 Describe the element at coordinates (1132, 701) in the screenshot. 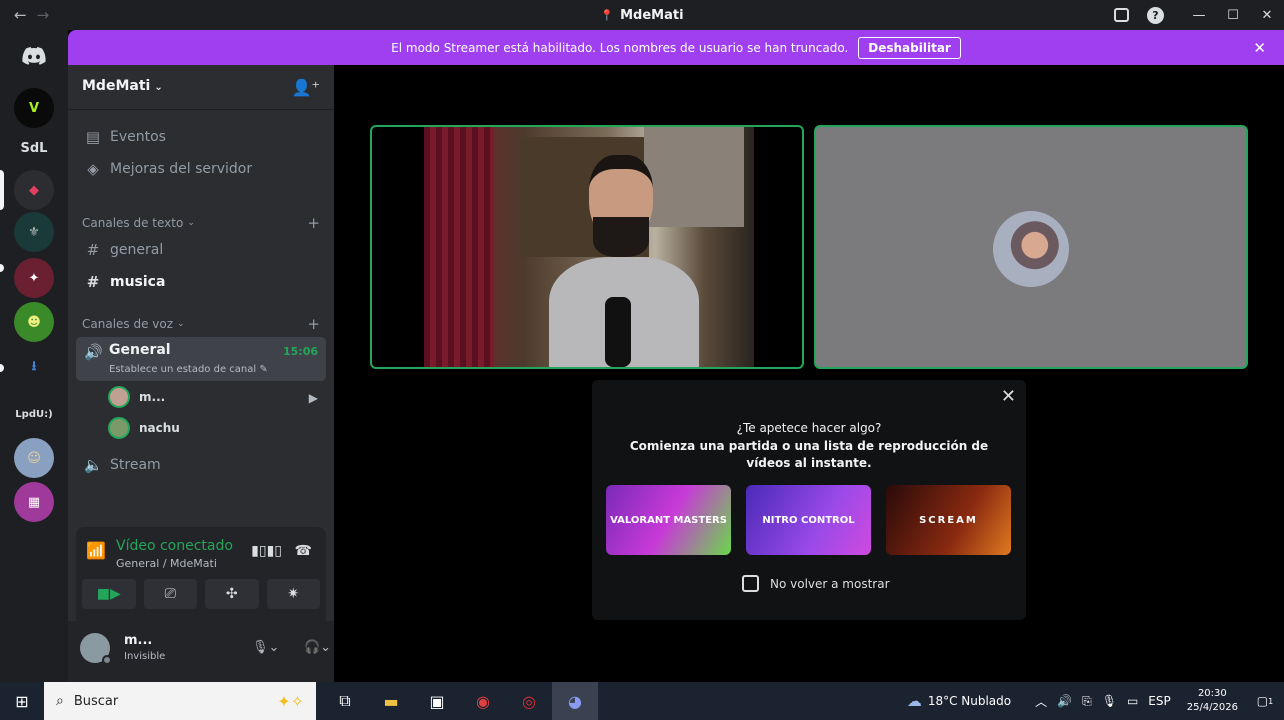

I see `display-icon: ▭` at that location.